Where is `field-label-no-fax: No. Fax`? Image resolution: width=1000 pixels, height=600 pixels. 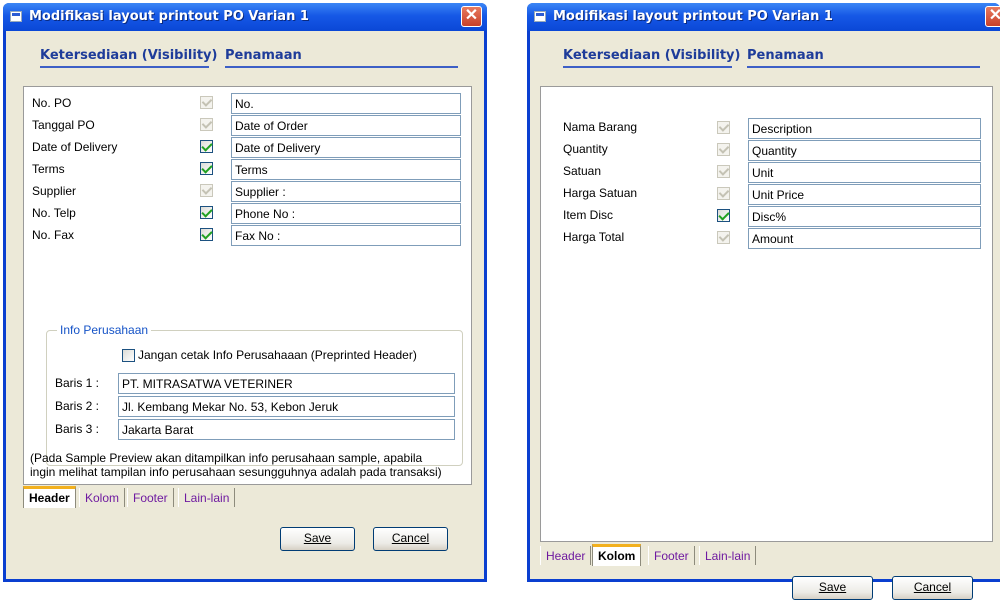
field-label-no-fax: No. Fax is located at coordinates (53, 235).